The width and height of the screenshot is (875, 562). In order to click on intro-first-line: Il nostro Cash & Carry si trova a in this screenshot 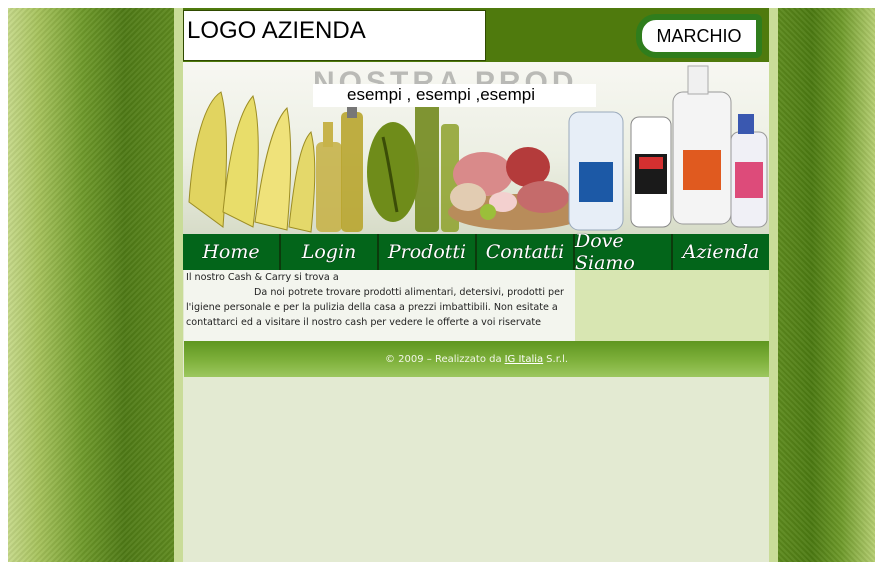, I will do `click(262, 277)`.